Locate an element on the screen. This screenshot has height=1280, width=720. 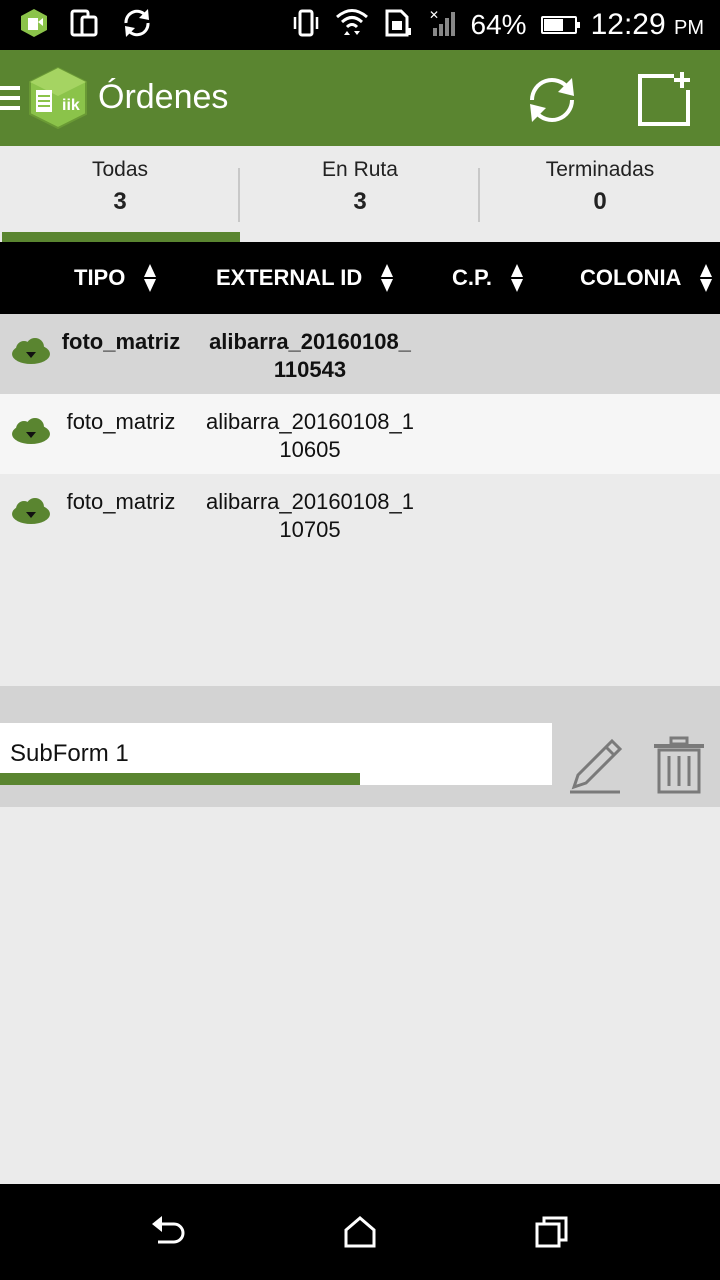
cell-external-id: alibarra_20160108_110543 is located at coordinates (310, 355).